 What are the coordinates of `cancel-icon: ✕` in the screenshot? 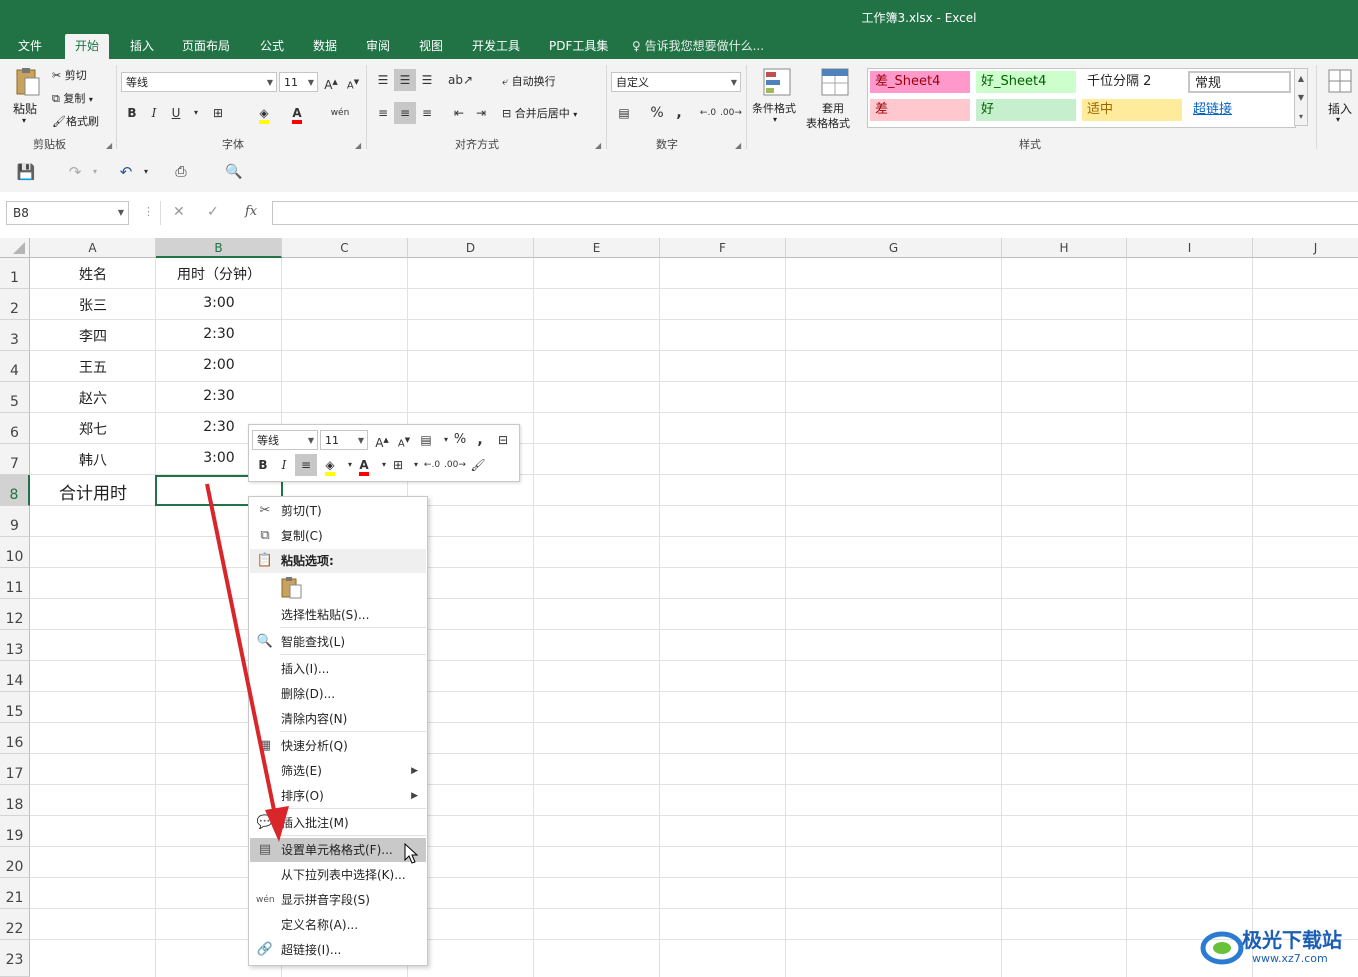 It's located at (179, 212).